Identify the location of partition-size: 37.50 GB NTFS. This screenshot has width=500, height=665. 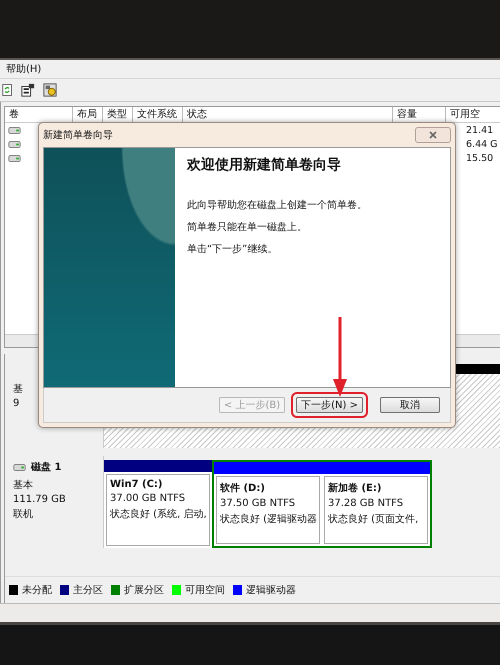
(258, 503).